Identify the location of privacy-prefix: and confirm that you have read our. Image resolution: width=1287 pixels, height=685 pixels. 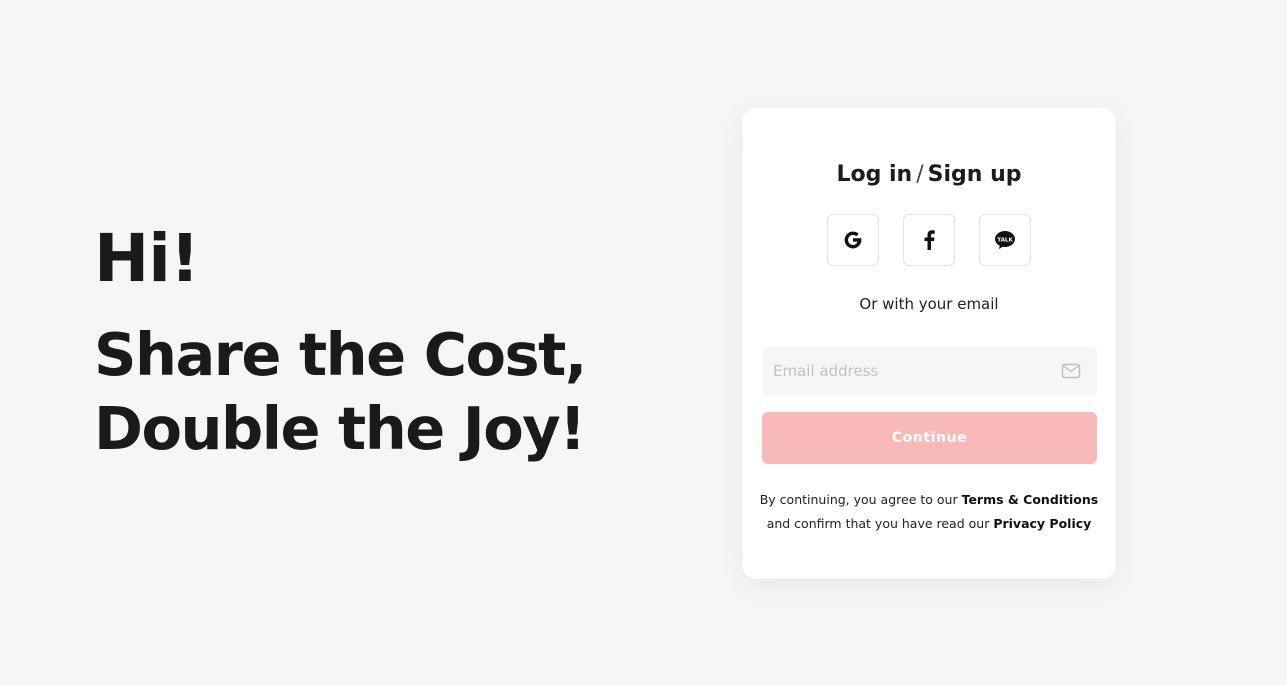
(880, 523).